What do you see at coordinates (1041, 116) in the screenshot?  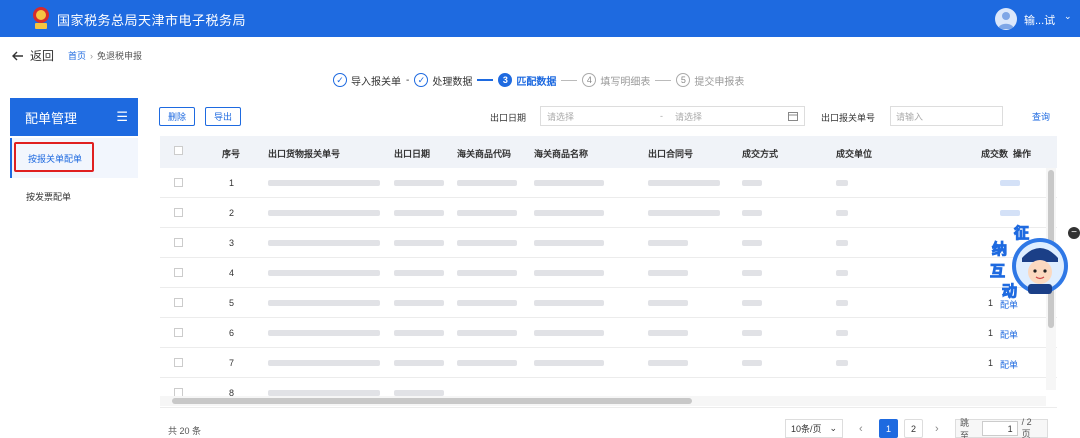 I see `query-button: 查询` at bounding box center [1041, 116].